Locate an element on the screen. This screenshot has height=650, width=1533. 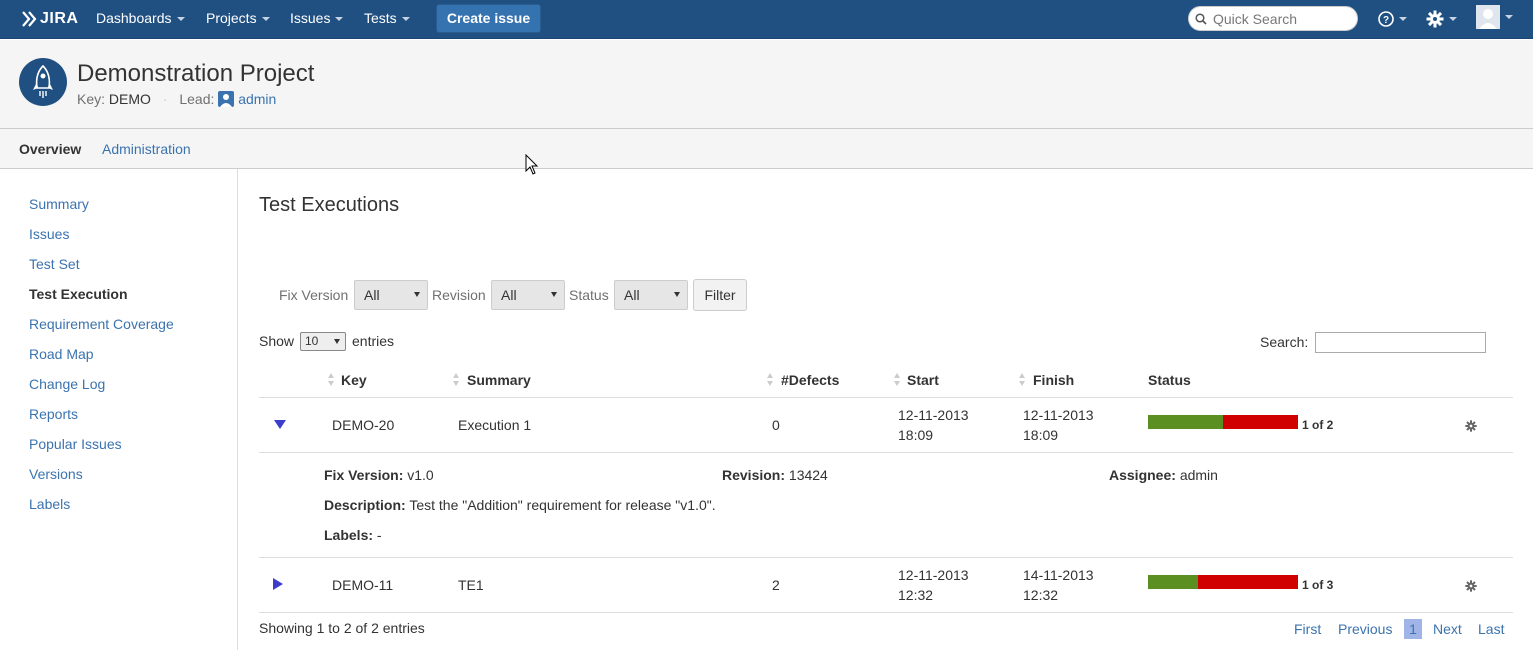
detail-label: Revision: is located at coordinates (754, 475).